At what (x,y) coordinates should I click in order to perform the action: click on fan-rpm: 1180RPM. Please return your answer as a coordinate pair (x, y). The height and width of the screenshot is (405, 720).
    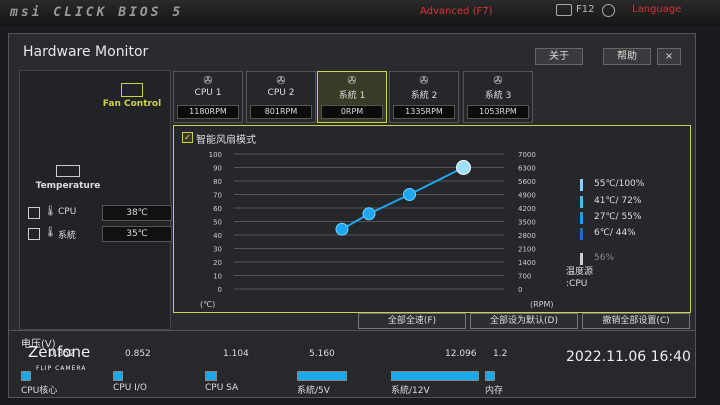
    Looking at the image, I should click on (208, 112).